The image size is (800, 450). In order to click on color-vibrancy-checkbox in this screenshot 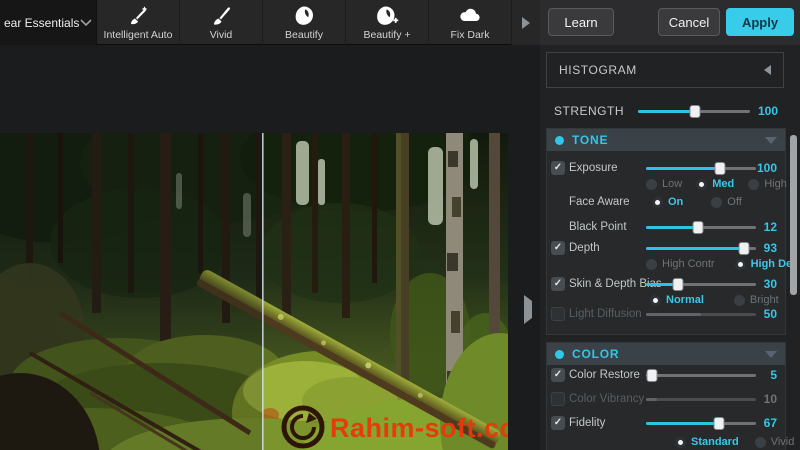, I will do `click(558, 399)`.